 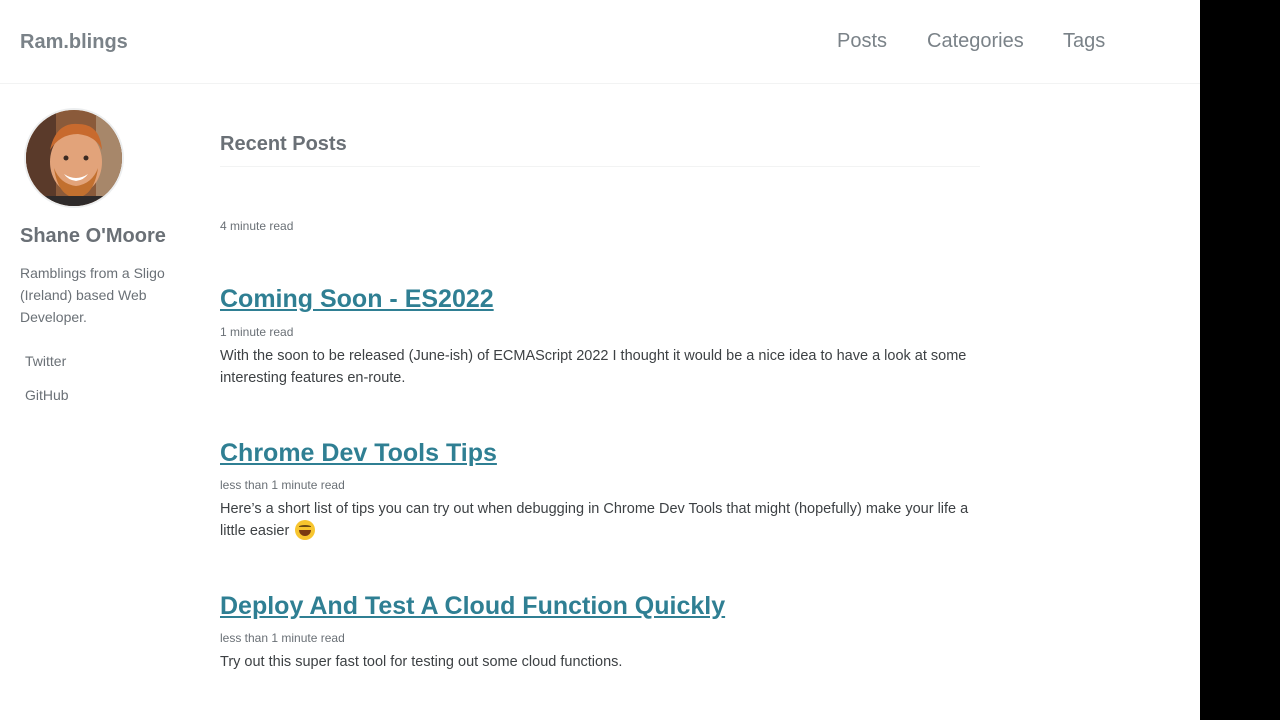 I want to click on nav-posts-link: Posts, so click(x=862, y=41).